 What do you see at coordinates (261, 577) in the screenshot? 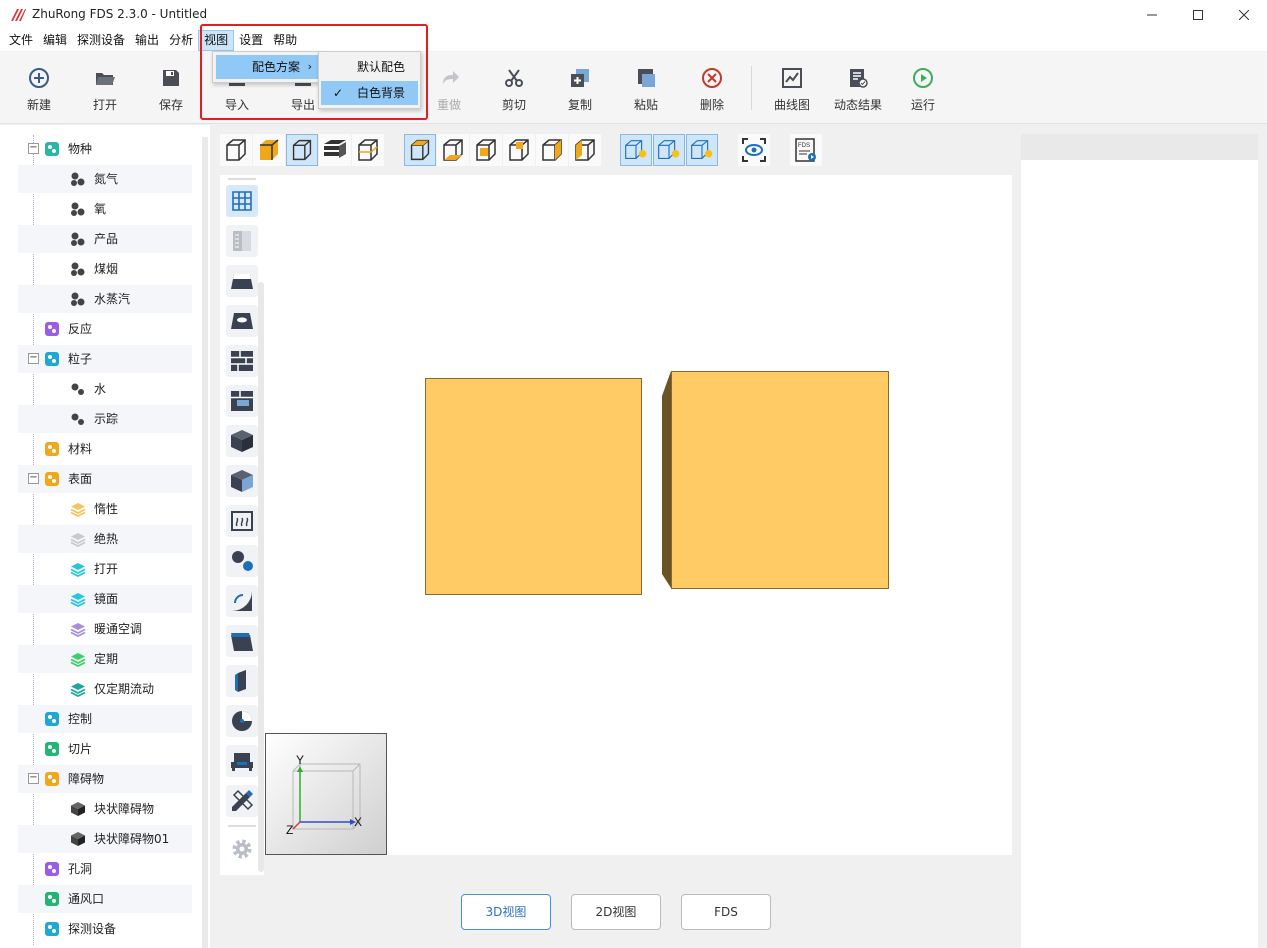
I see `side-toolbar-scrollbar` at bounding box center [261, 577].